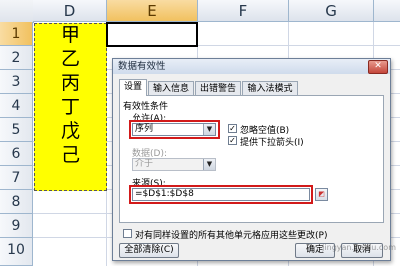  Describe the element at coordinates (149, 250) in the screenshot. I see `clear-all-button: 全部清除(C)` at that location.